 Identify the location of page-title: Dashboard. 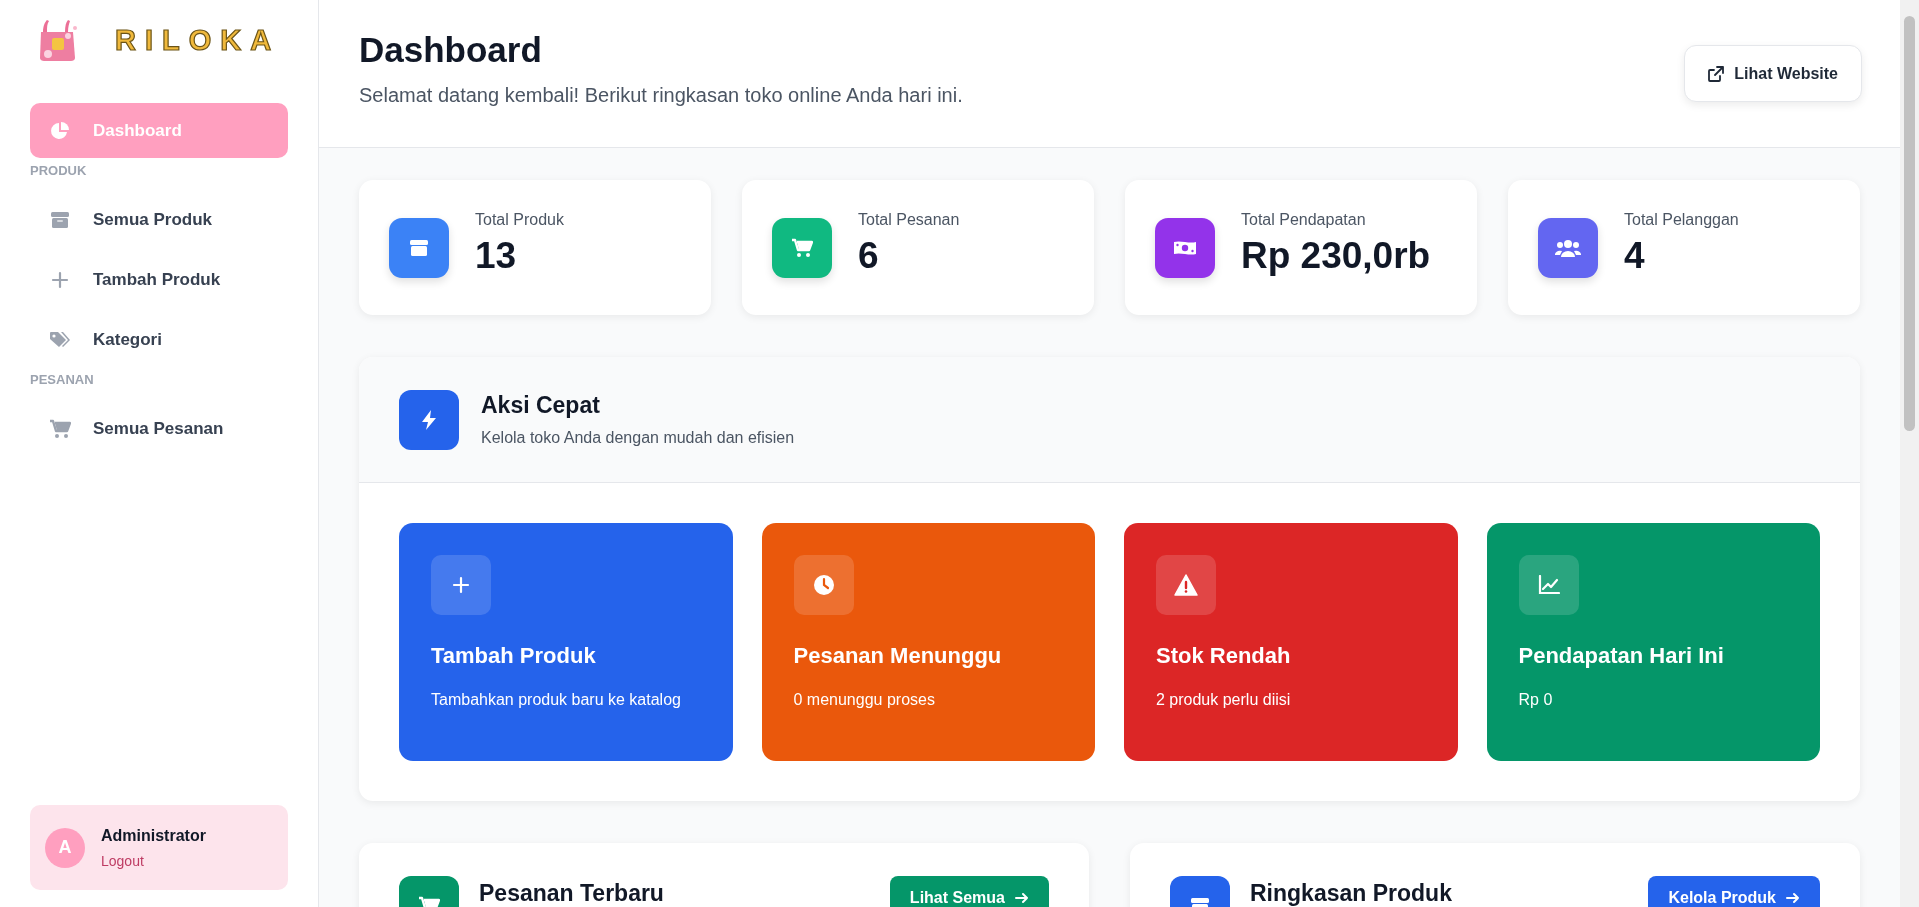
(451, 50).